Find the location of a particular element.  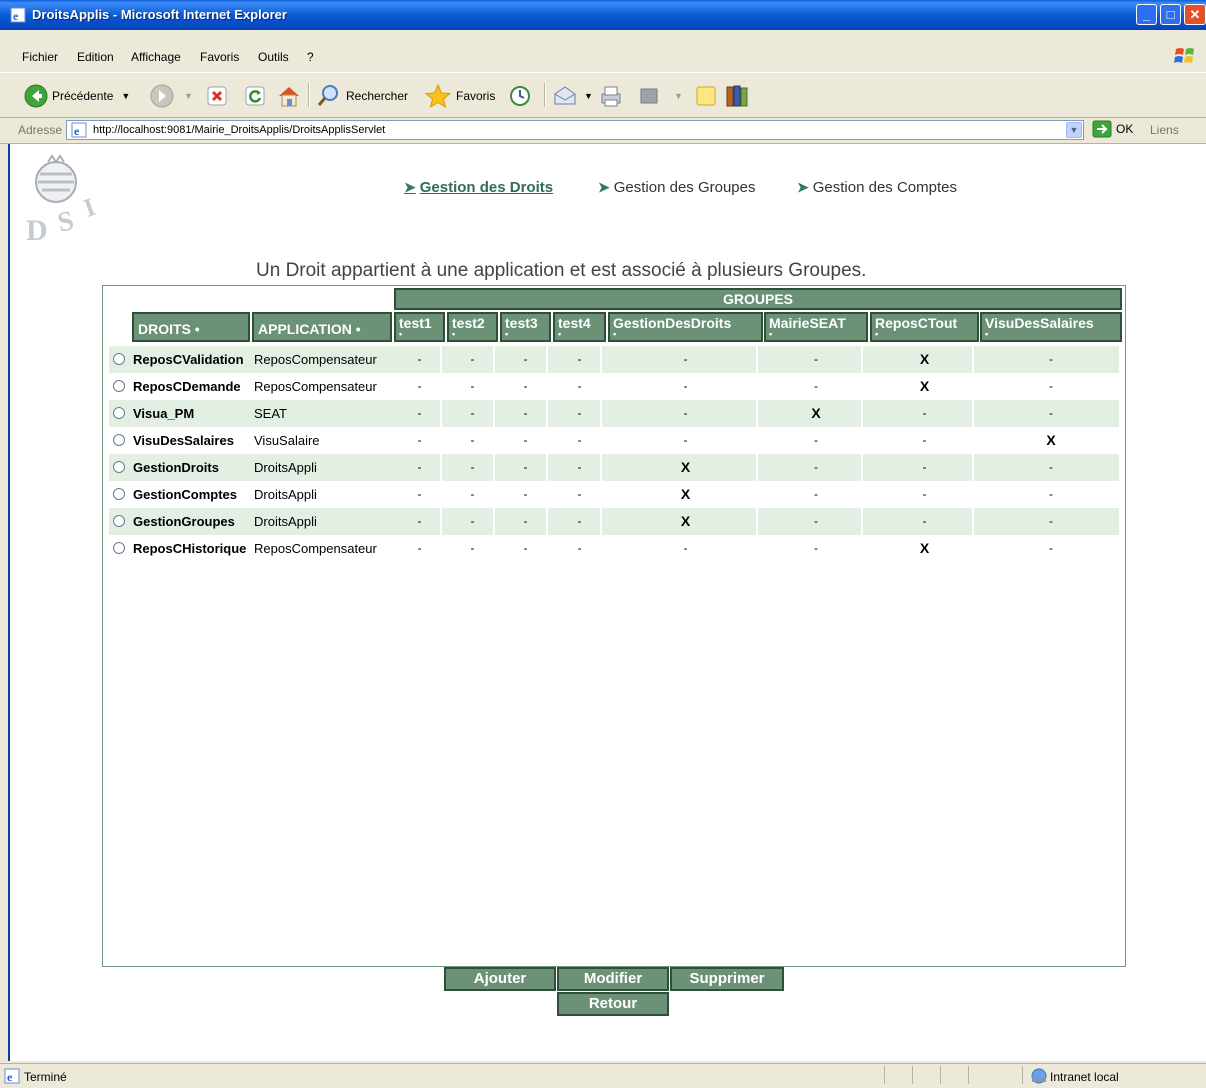

group-header-test2: test2 • is located at coordinates (472, 327).